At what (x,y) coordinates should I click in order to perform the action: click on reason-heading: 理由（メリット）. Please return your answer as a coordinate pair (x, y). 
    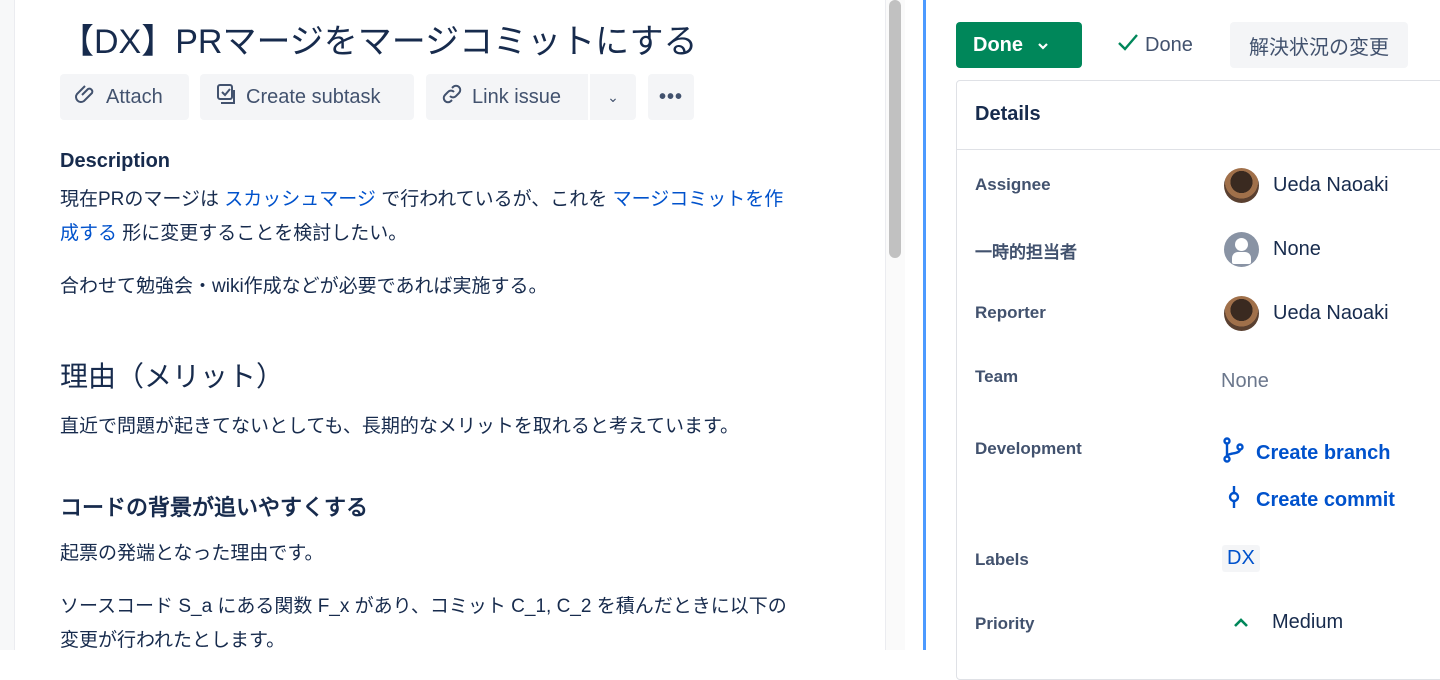
    Looking at the image, I should click on (172, 376).